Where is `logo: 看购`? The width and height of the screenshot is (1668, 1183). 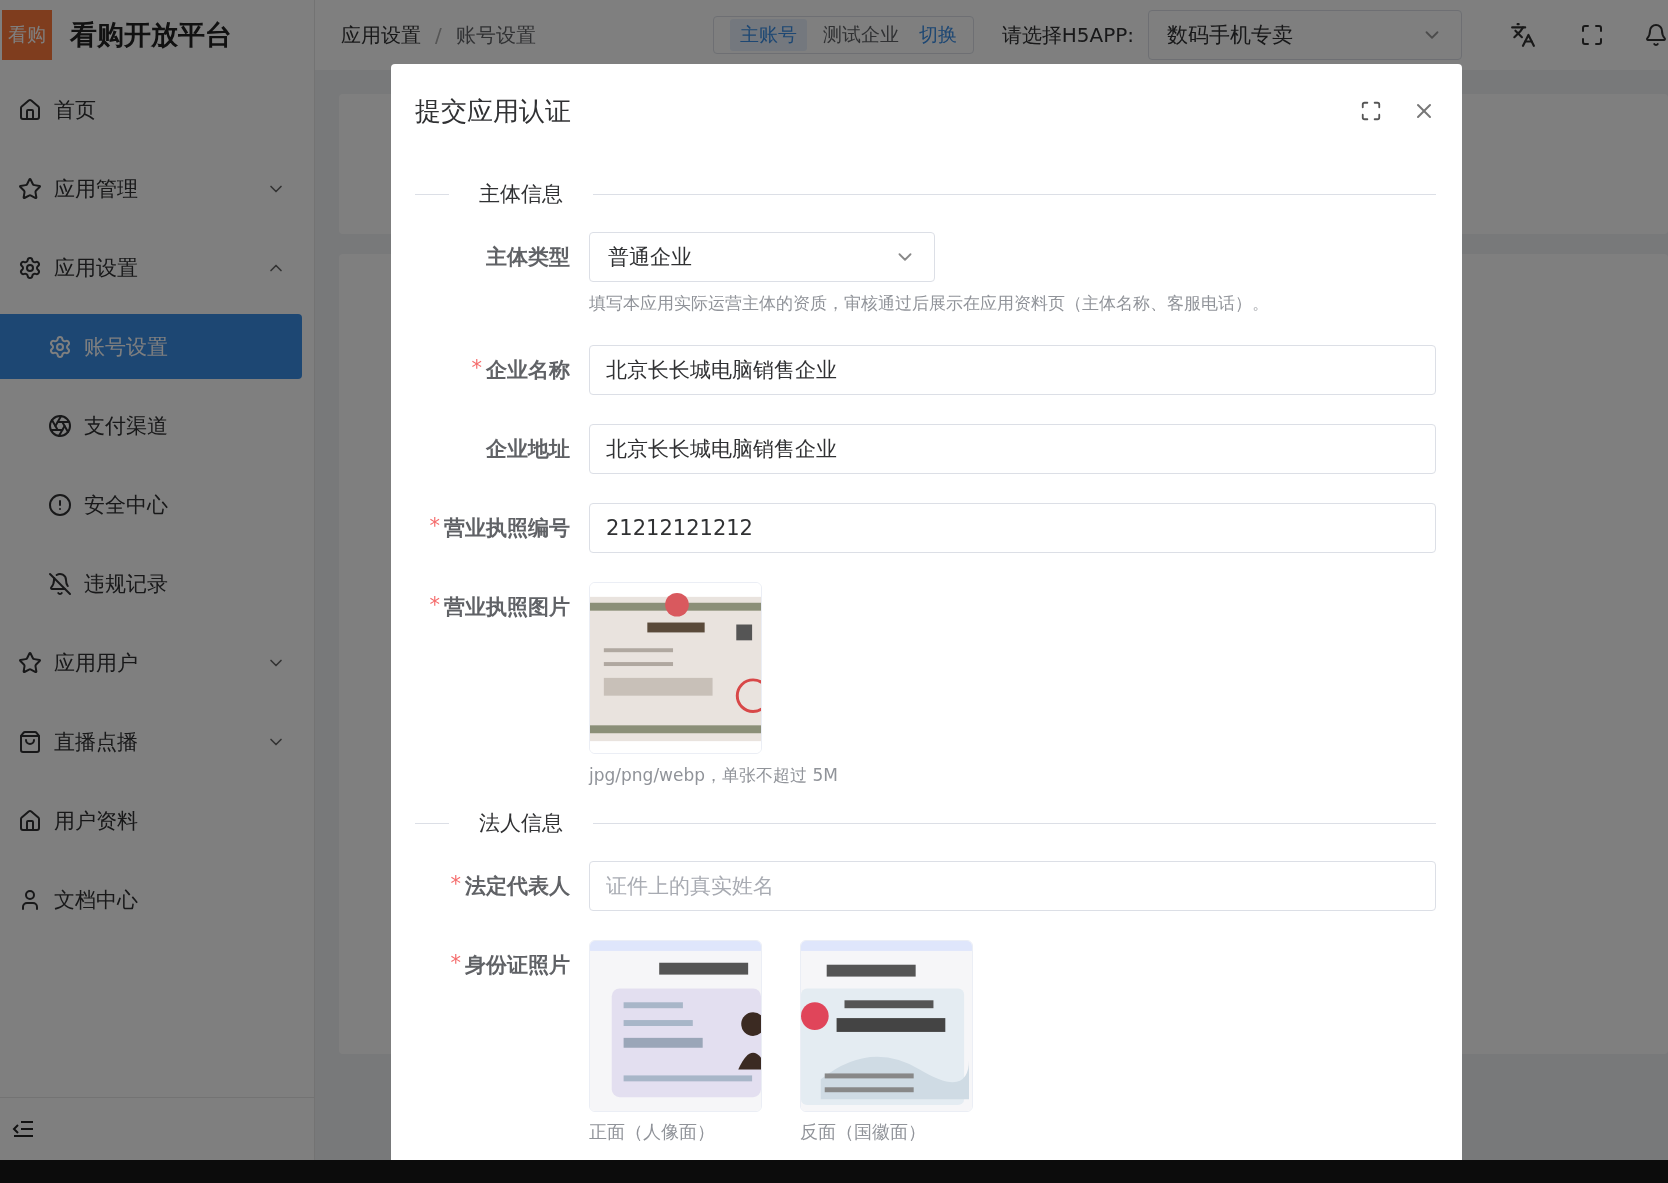 logo: 看购 is located at coordinates (27, 35).